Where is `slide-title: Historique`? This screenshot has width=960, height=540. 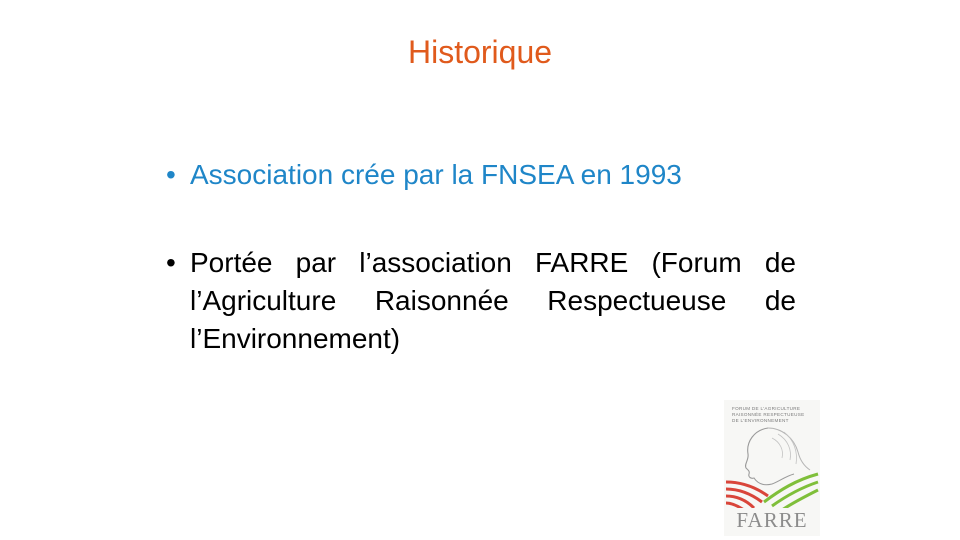 slide-title: Historique is located at coordinates (480, 52).